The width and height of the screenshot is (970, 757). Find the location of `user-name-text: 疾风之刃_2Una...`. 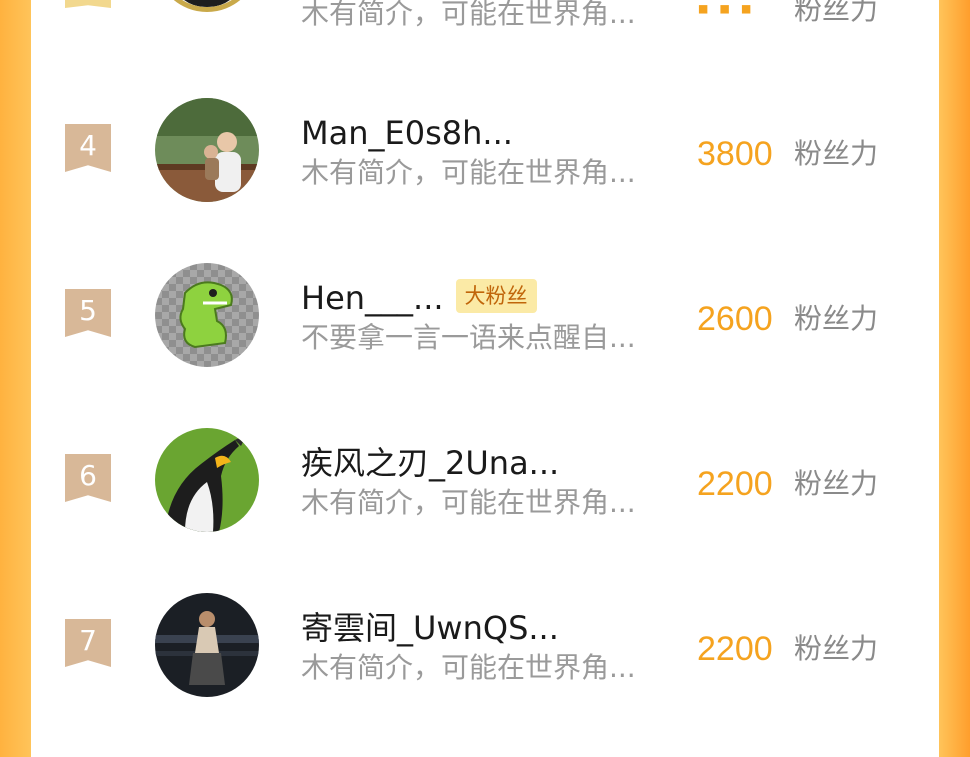

user-name-text: 疾风之刃_2Una... is located at coordinates (430, 463).